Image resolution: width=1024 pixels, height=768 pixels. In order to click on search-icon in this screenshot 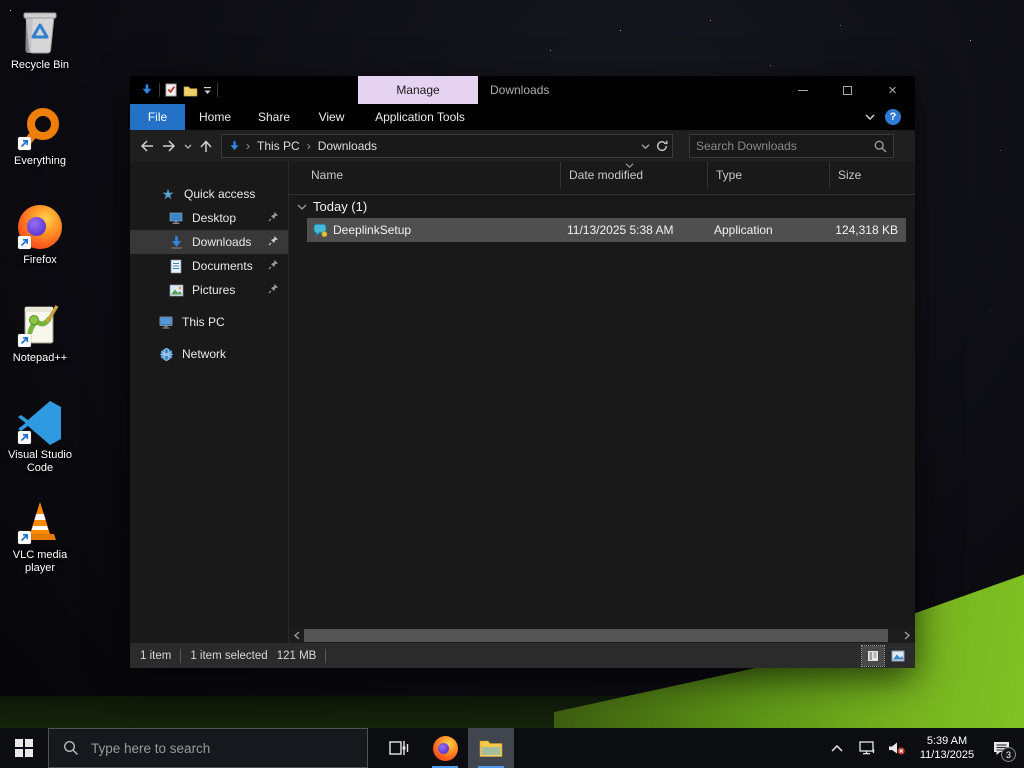, I will do `click(880, 146)`.